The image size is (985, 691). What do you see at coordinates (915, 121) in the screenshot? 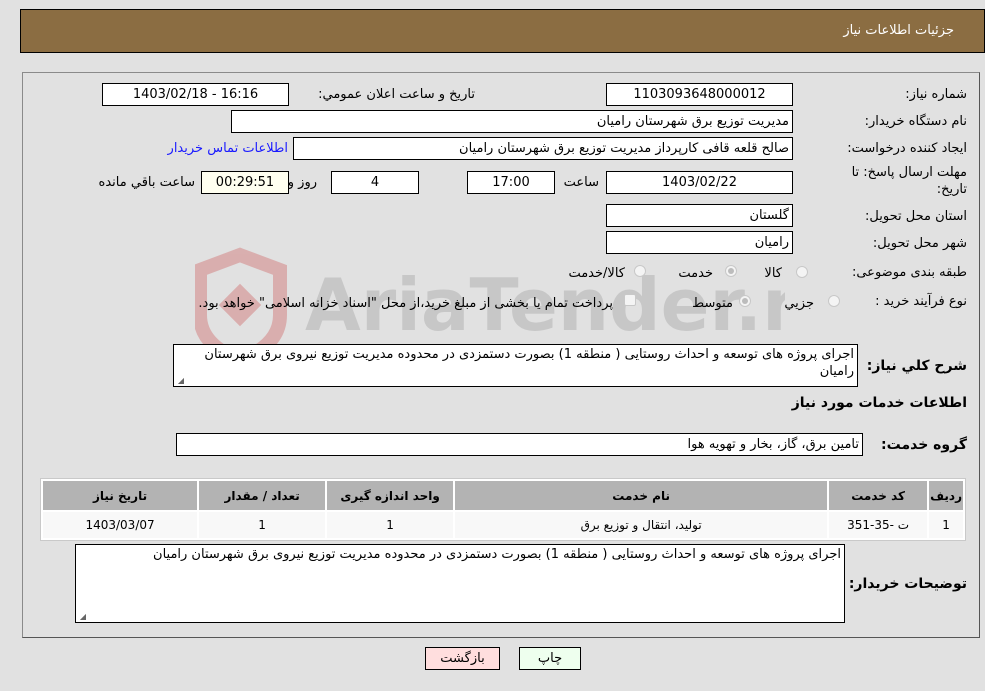
I see `buyer-org-label: نام دستگاه خریدار:` at bounding box center [915, 121].